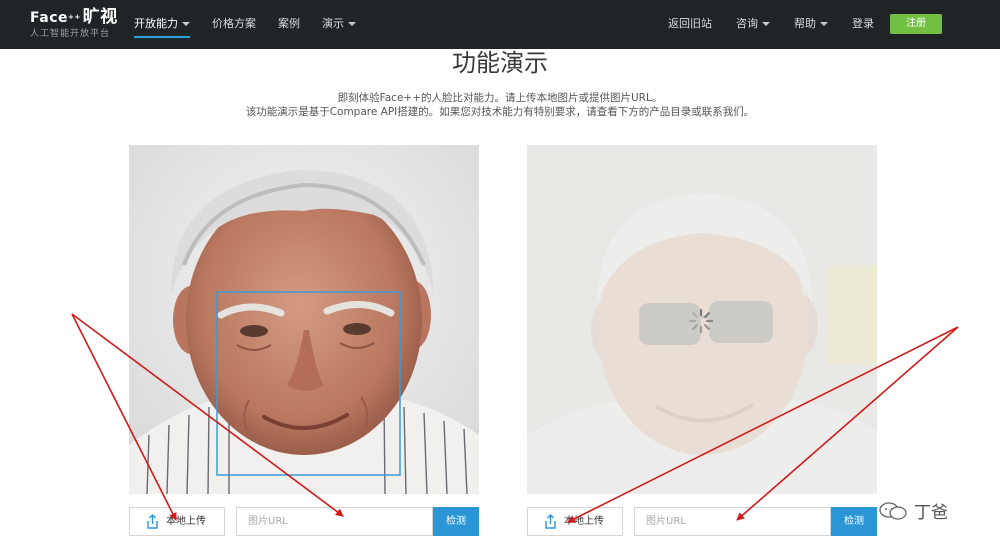 The image size is (1000, 553). I want to click on right-uploader: 本地上传 检测, so click(702, 521).